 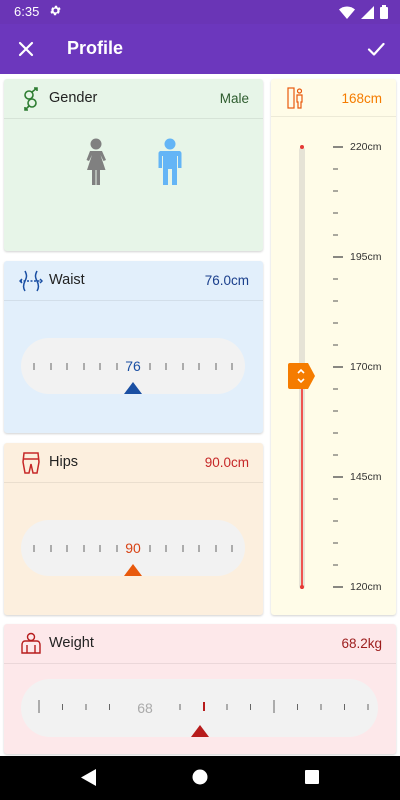 I want to click on height-scale-label: 220cm, so click(x=366, y=147).